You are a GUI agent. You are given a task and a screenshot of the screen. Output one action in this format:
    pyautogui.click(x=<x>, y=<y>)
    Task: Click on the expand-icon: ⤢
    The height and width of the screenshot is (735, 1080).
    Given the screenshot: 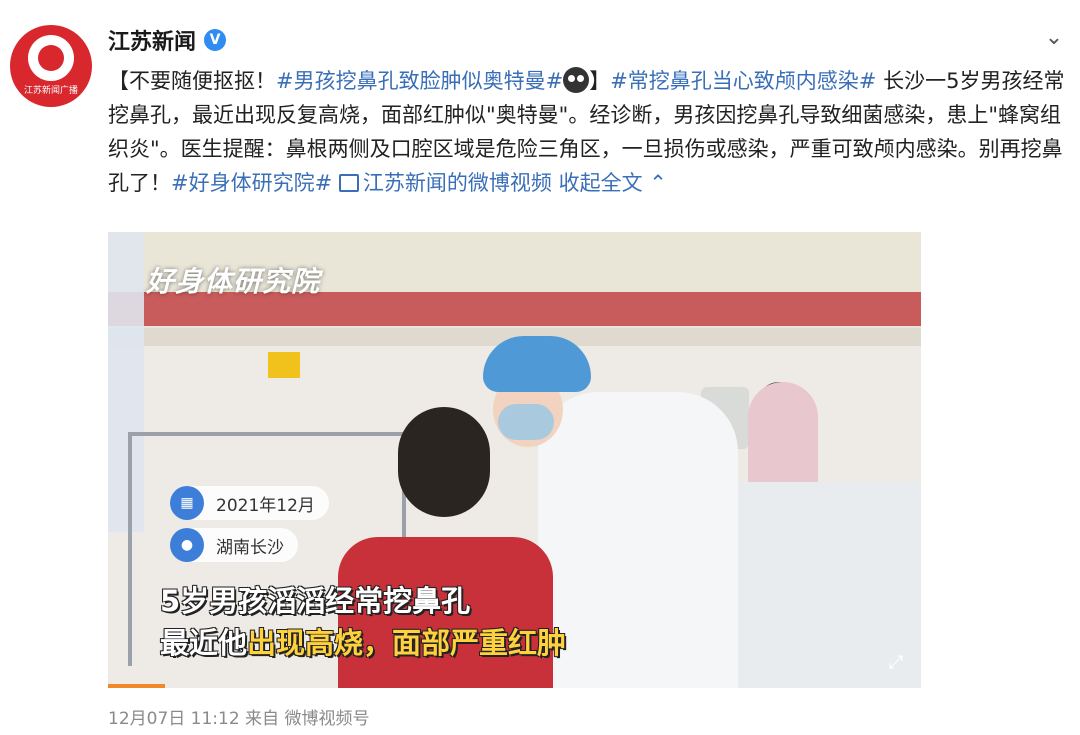 What is the action you would take?
    pyautogui.click(x=896, y=663)
    